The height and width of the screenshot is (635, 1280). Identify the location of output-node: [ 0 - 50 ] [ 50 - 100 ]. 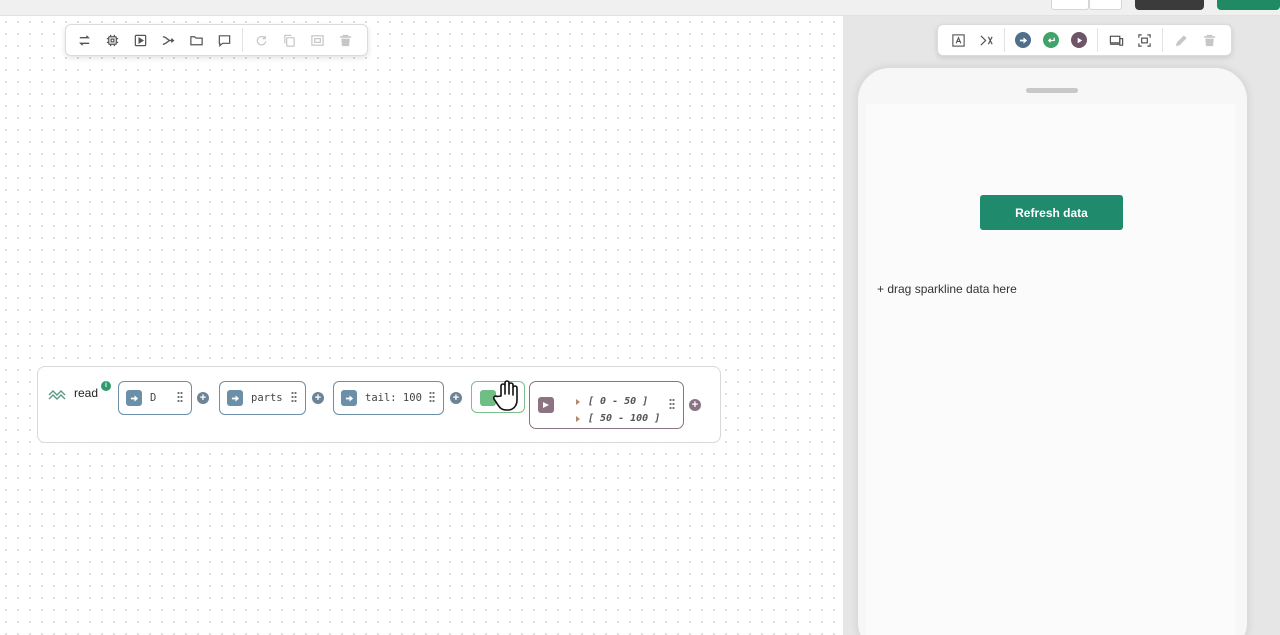
(606, 405).